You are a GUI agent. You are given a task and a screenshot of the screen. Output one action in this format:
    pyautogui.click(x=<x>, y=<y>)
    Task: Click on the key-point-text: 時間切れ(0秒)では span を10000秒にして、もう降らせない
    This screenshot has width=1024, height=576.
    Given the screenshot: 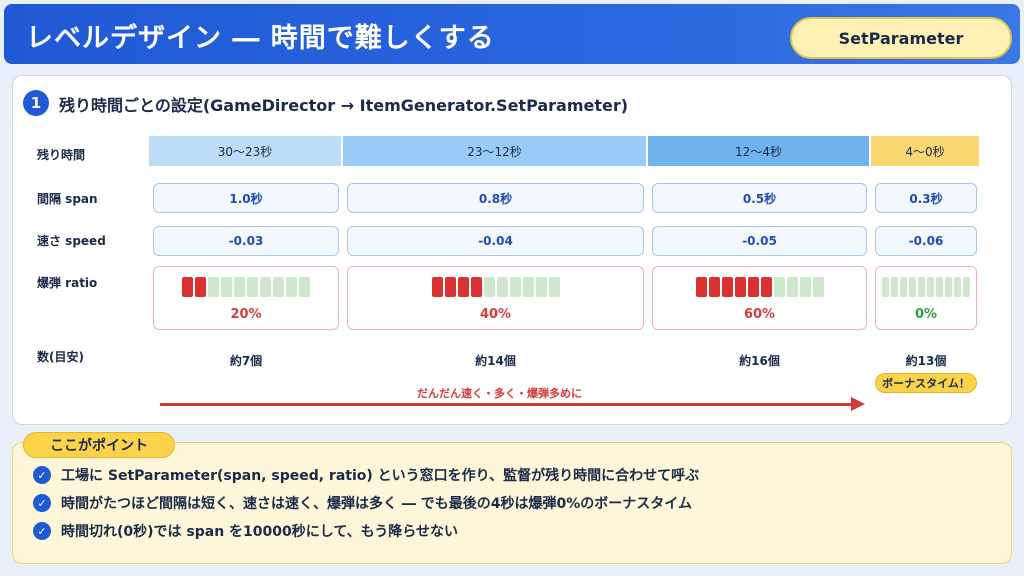 What is the action you would take?
    pyautogui.click(x=259, y=532)
    